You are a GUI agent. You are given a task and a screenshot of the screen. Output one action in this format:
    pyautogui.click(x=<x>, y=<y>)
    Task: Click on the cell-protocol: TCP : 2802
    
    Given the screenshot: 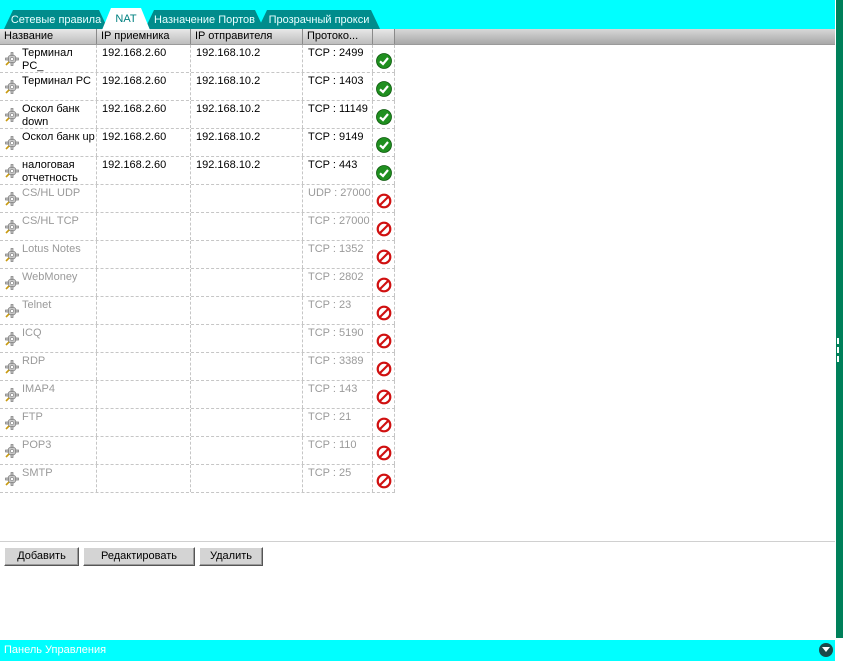 What is the action you would take?
    pyautogui.click(x=338, y=282)
    